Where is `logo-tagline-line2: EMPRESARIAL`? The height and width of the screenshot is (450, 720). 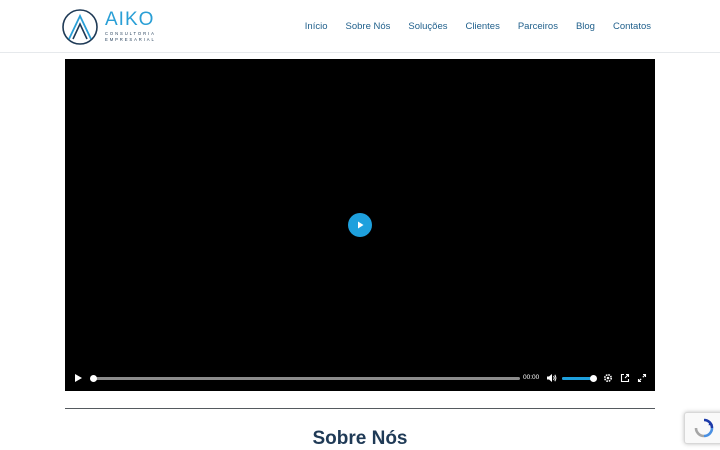 logo-tagline-line2: EMPRESARIAL is located at coordinates (130, 39).